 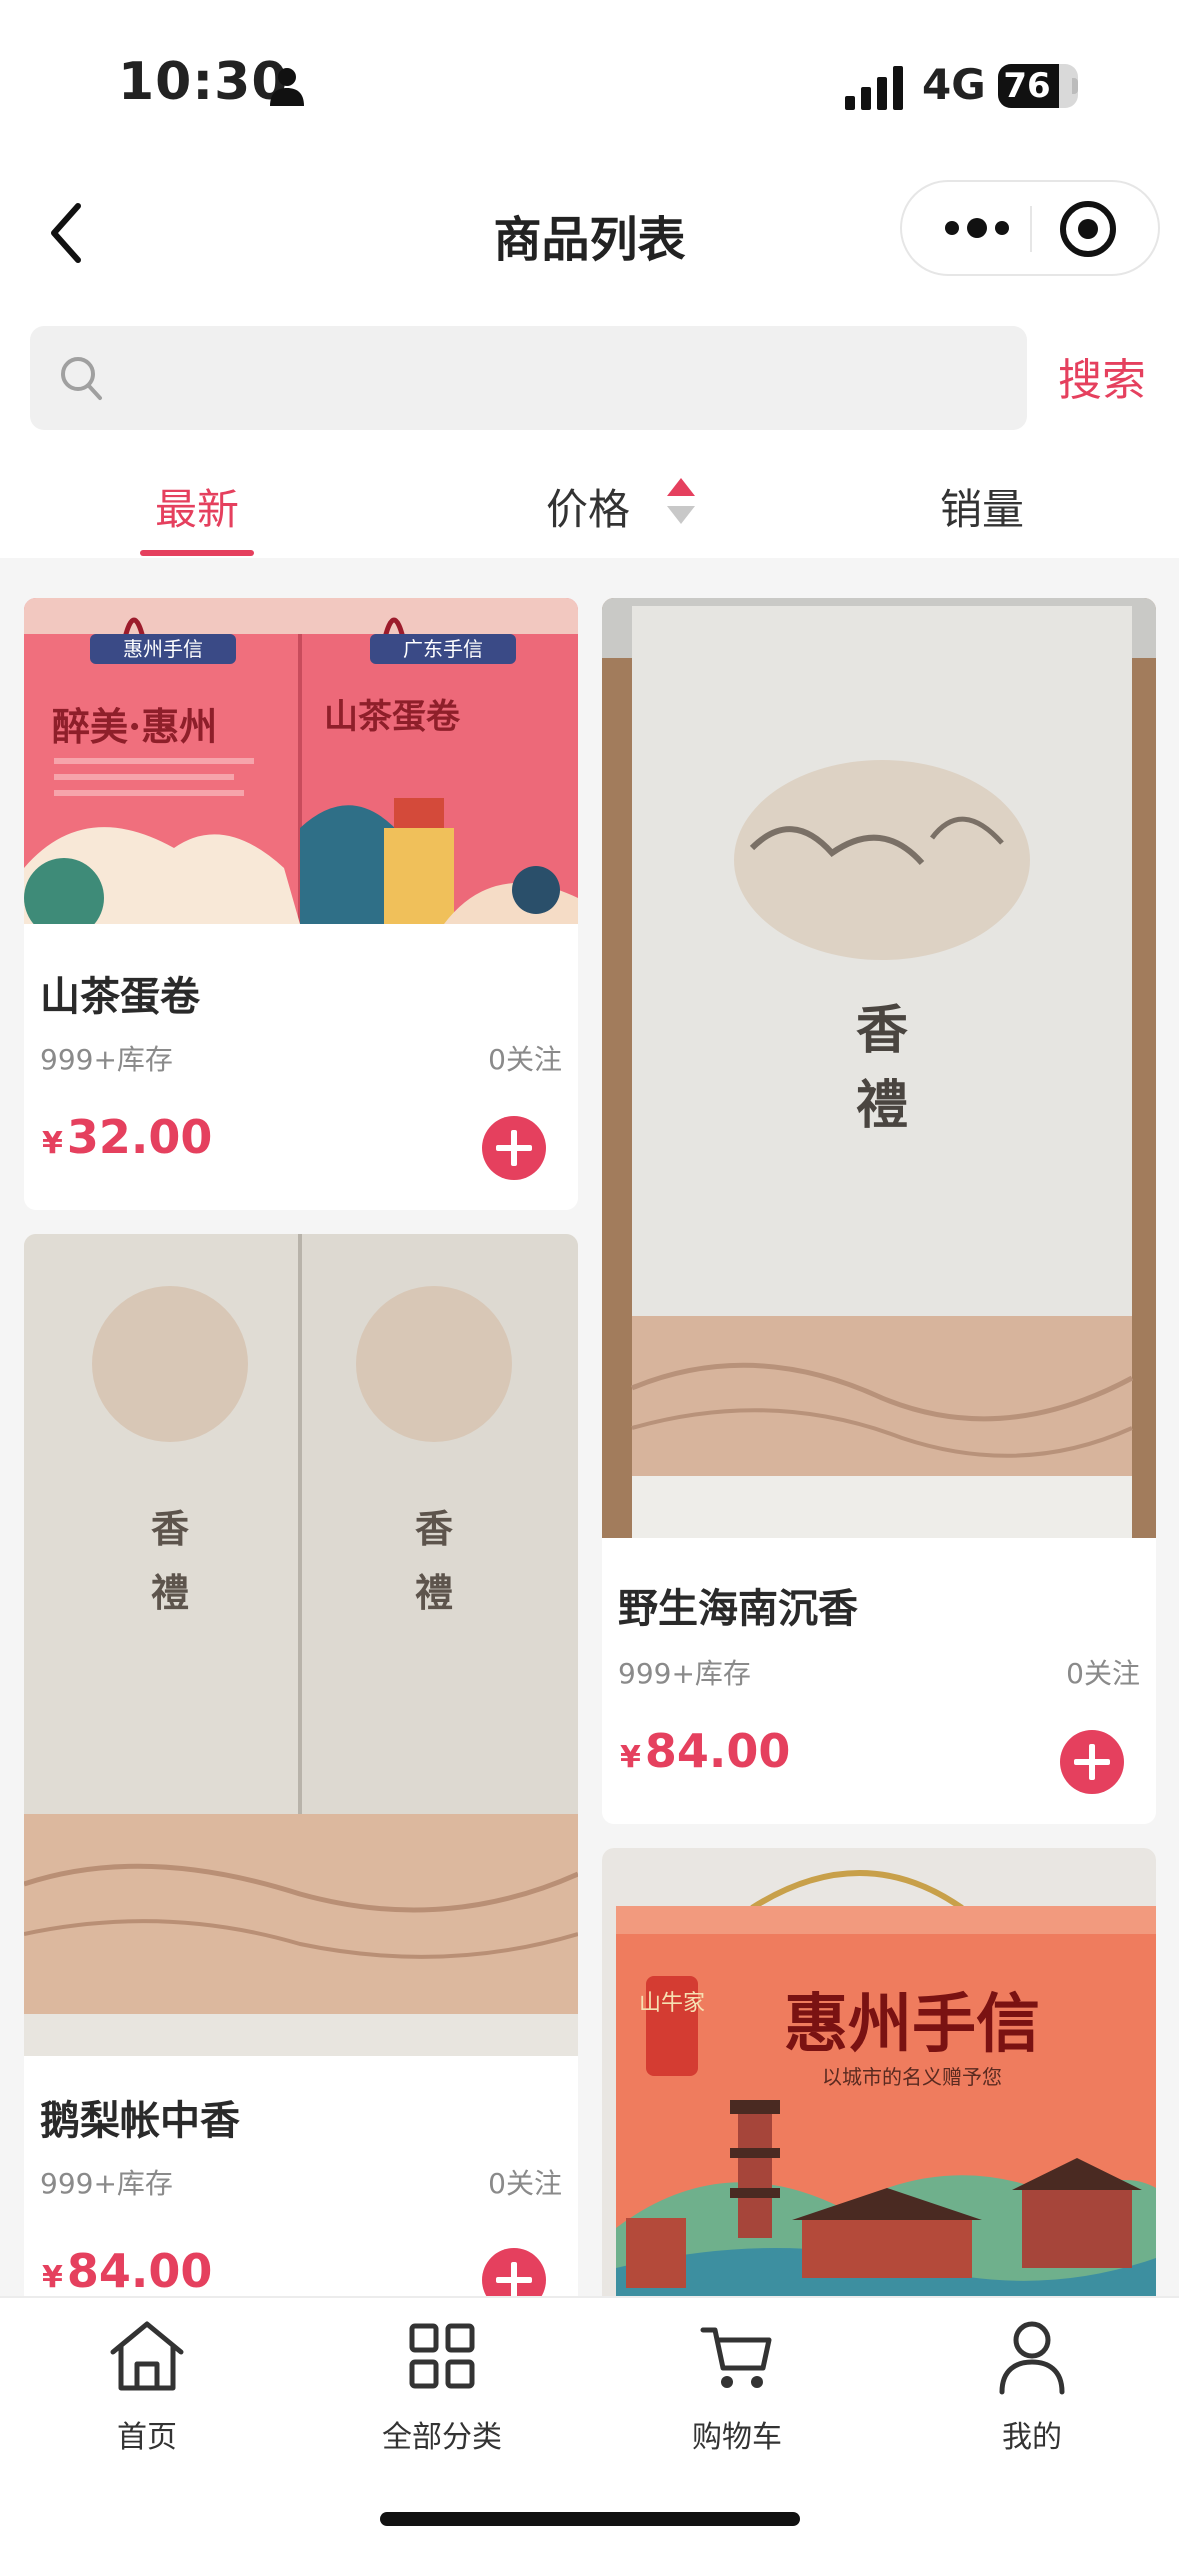 What do you see at coordinates (197, 506) in the screenshot?
I see `tab-newest: 最新` at bounding box center [197, 506].